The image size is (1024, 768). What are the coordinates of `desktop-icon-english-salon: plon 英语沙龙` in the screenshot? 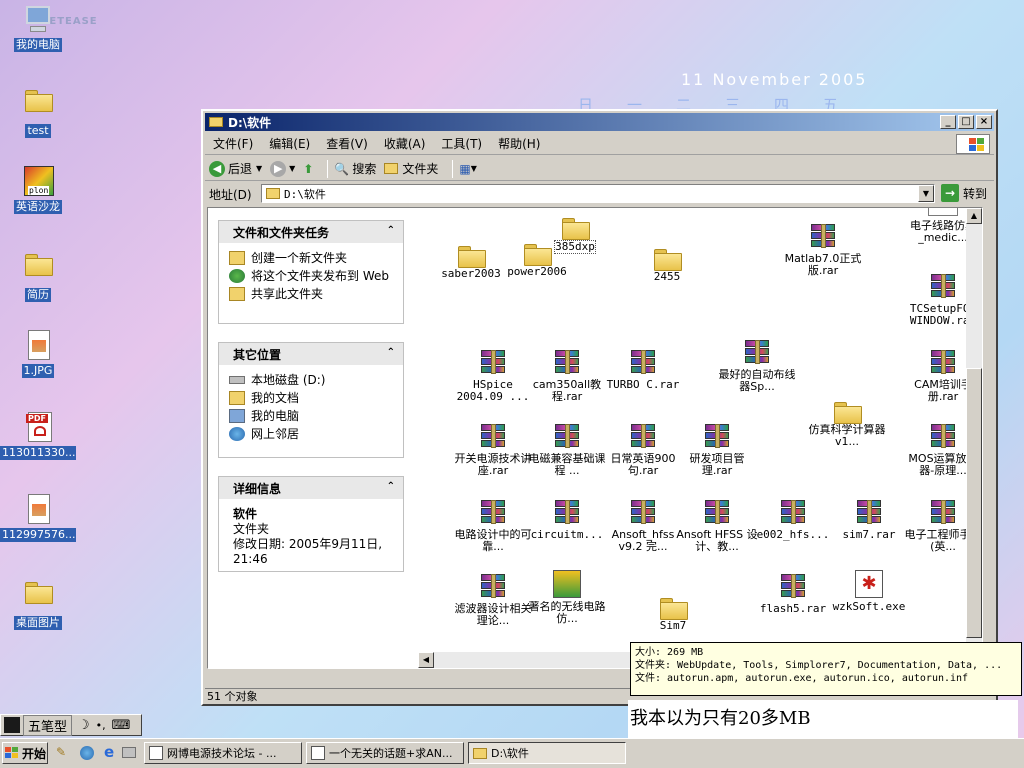 It's located at (38, 191).